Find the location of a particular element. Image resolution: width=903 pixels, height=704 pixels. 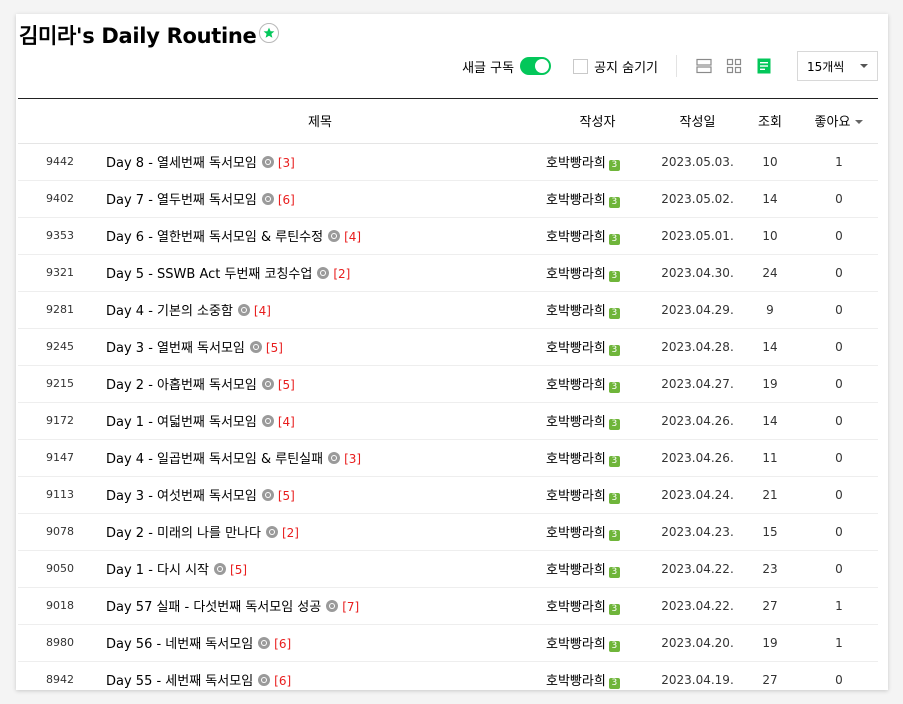

col-date: 작성일 is located at coordinates (697, 121).